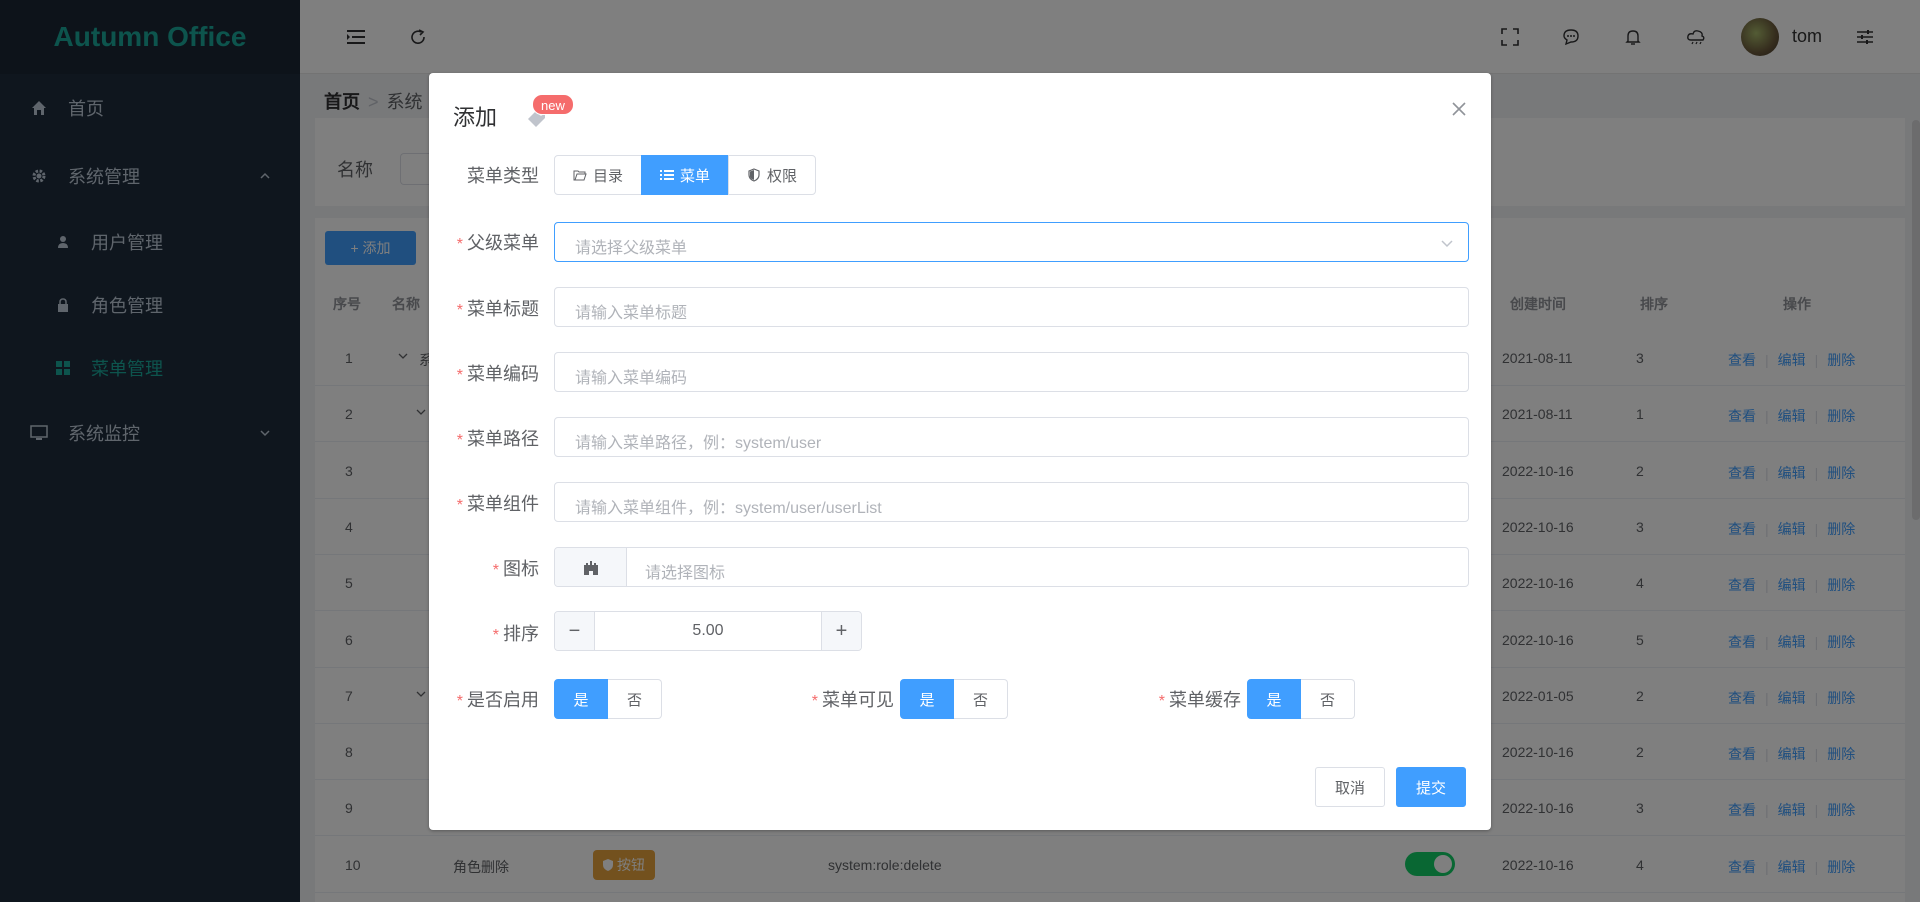 This screenshot has height=902, width=1920. What do you see at coordinates (1431, 787) in the screenshot?
I see `submit-button: 提交` at bounding box center [1431, 787].